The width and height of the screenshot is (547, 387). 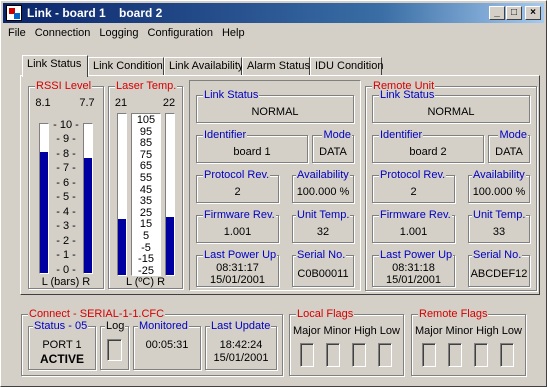 I want to click on local-power-date: 15/01/2001, so click(x=237, y=280).